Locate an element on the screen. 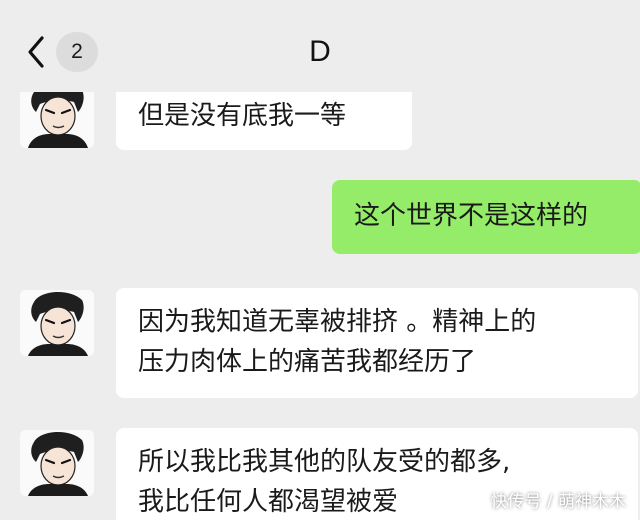 The width and height of the screenshot is (640, 520). message-text: 这个世界不是这样的 is located at coordinates (471, 216).